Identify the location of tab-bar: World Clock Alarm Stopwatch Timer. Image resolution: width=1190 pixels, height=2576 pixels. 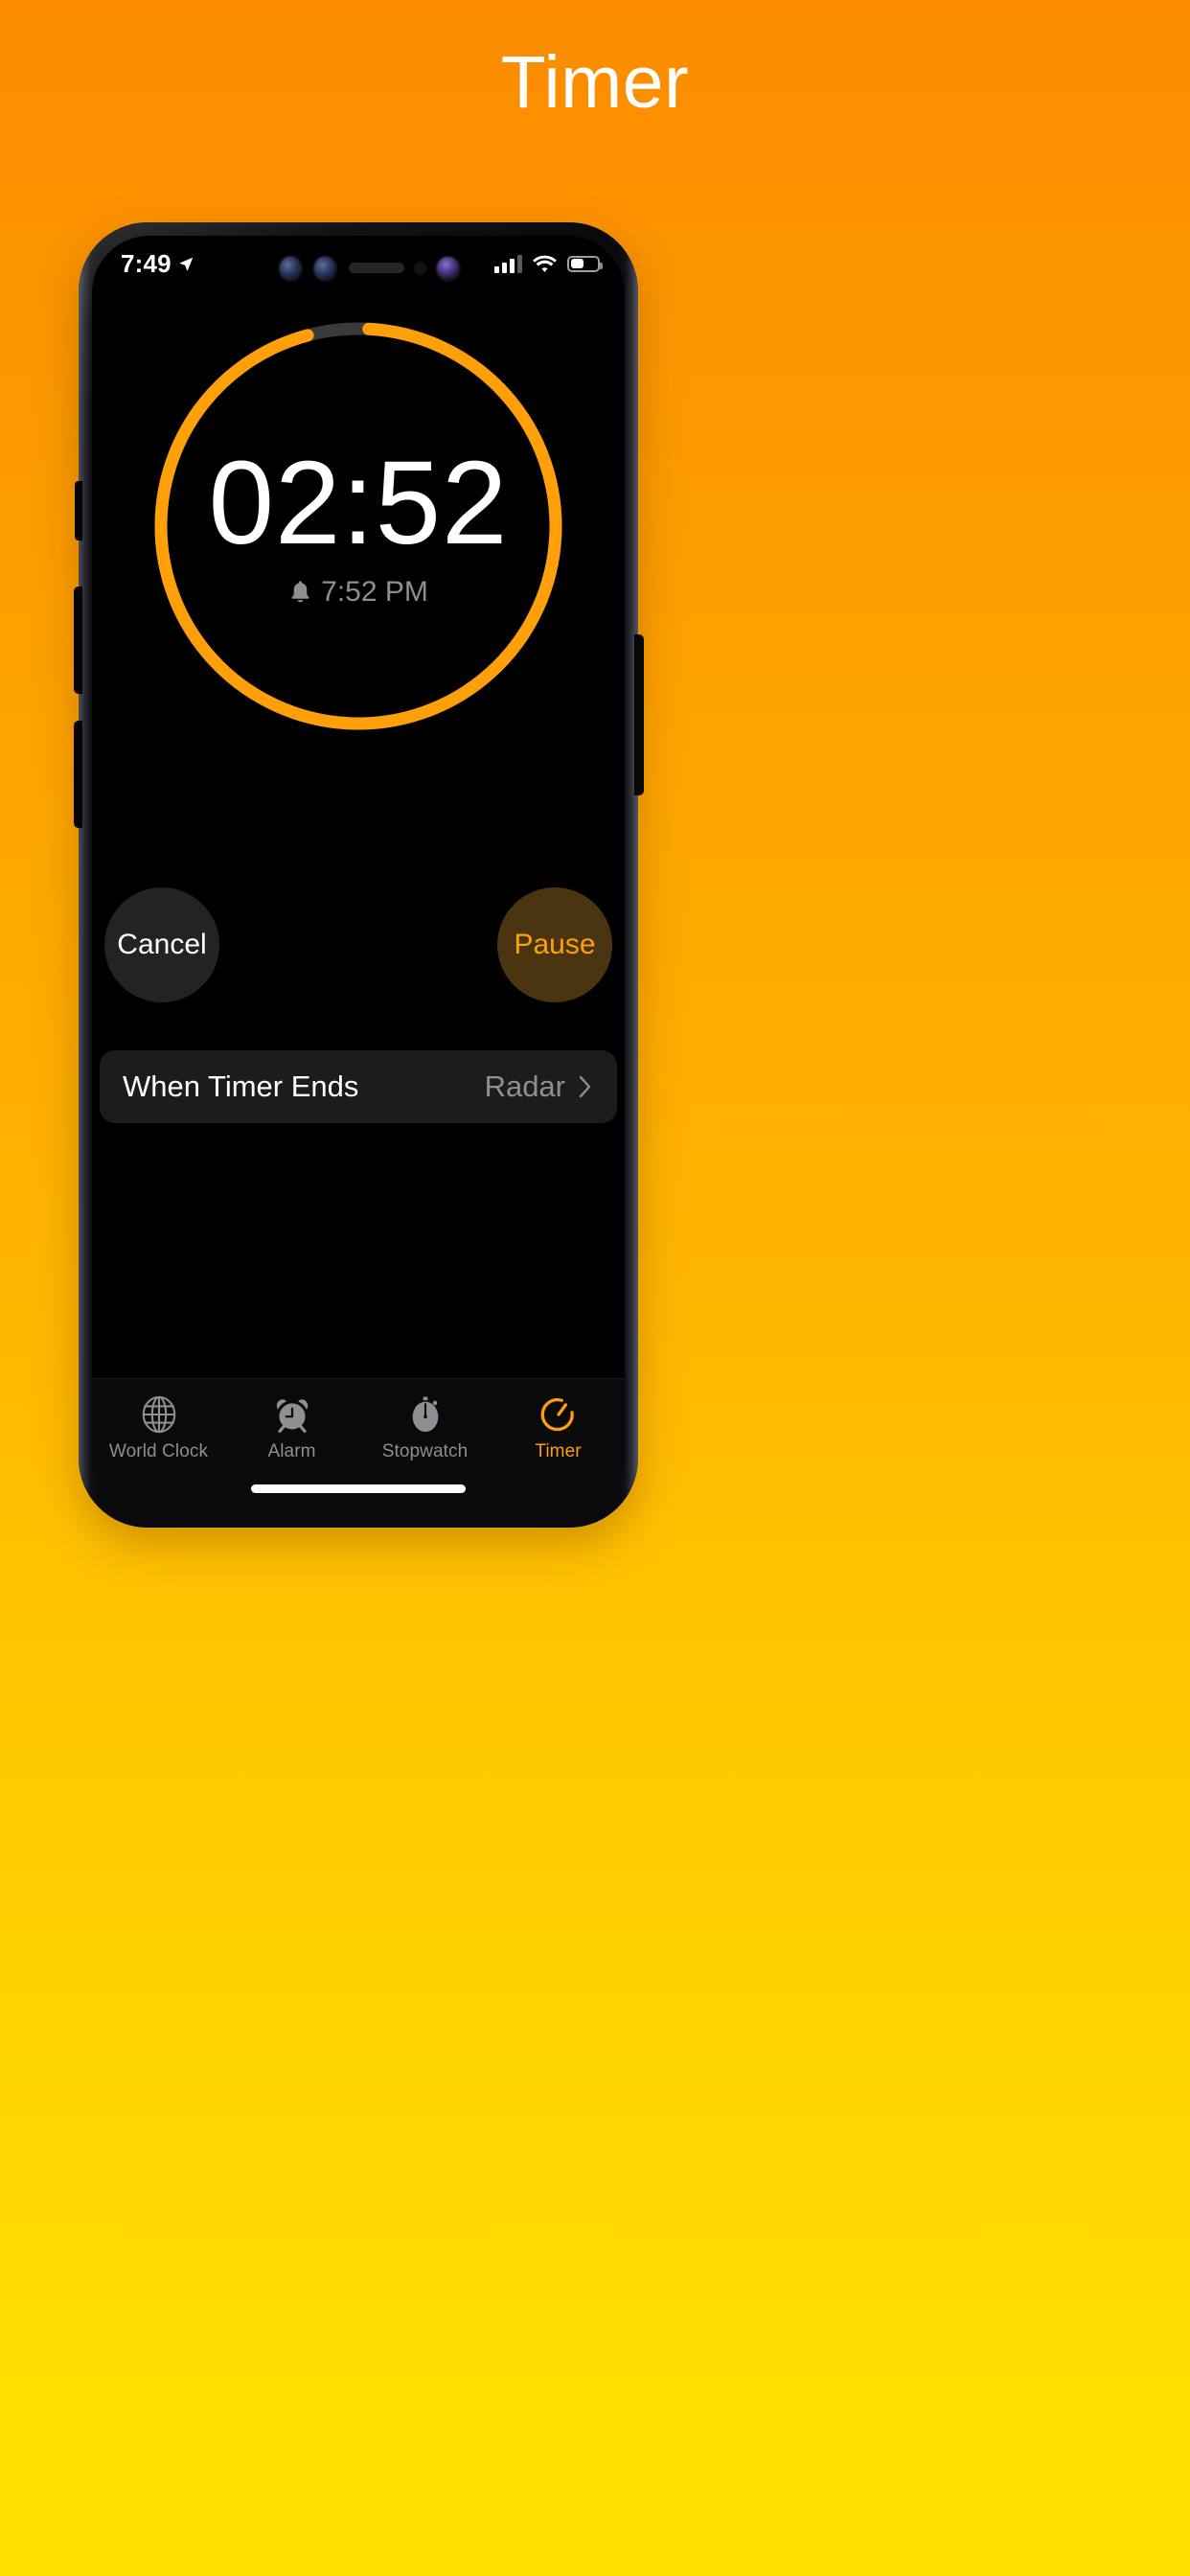
(358, 1446).